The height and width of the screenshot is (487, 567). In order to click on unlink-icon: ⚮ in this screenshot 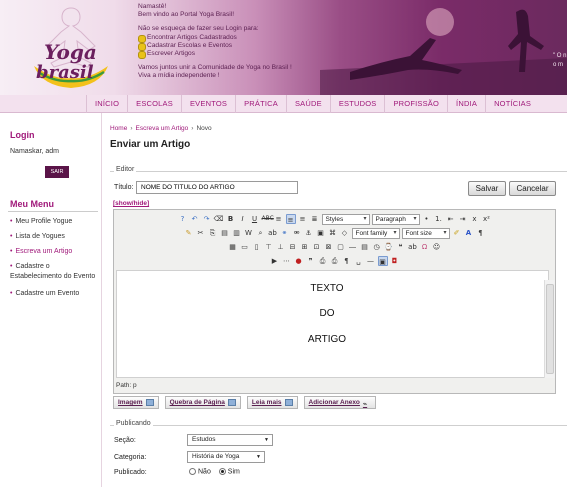, I will do `click(297, 233)`.